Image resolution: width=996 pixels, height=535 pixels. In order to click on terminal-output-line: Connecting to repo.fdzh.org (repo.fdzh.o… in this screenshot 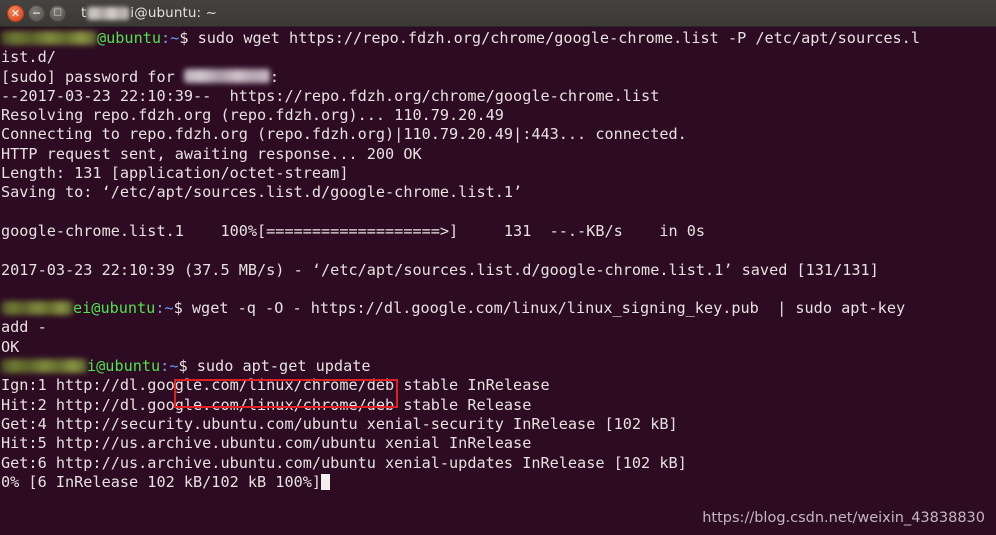, I will do `click(344, 134)`.